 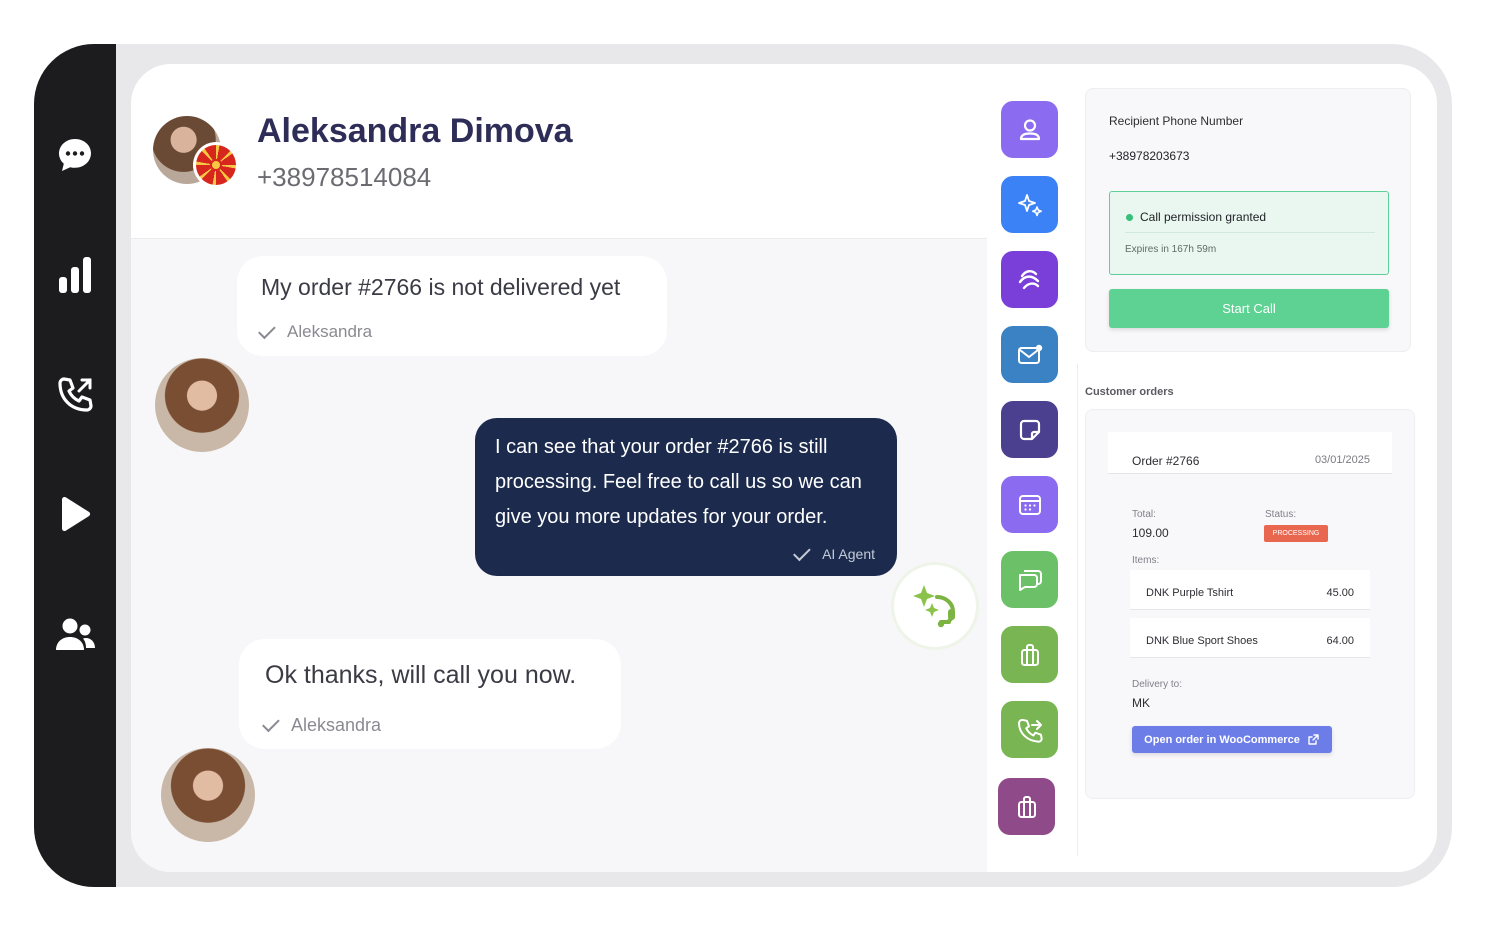 What do you see at coordinates (441, 287) in the screenshot?
I see `message-text: My order #2766 is not delivered yet` at bounding box center [441, 287].